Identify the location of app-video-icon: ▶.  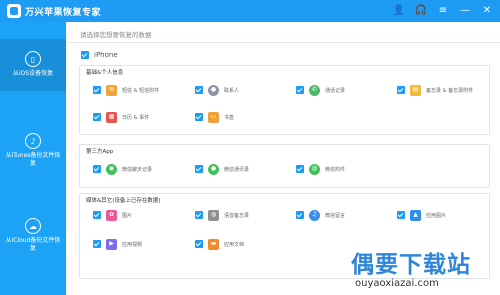
(111, 244).